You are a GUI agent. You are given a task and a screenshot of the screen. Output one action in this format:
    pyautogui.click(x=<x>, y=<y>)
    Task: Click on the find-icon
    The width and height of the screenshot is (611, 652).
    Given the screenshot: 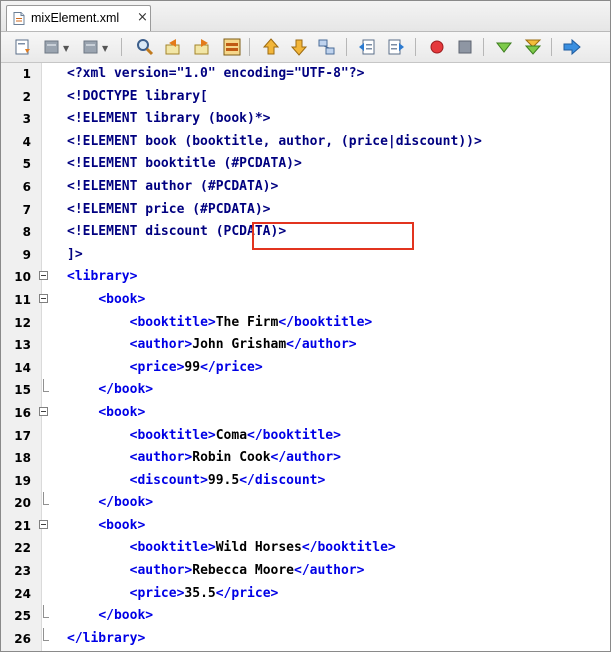 What is the action you would take?
    pyautogui.click(x=145, y=47)
    